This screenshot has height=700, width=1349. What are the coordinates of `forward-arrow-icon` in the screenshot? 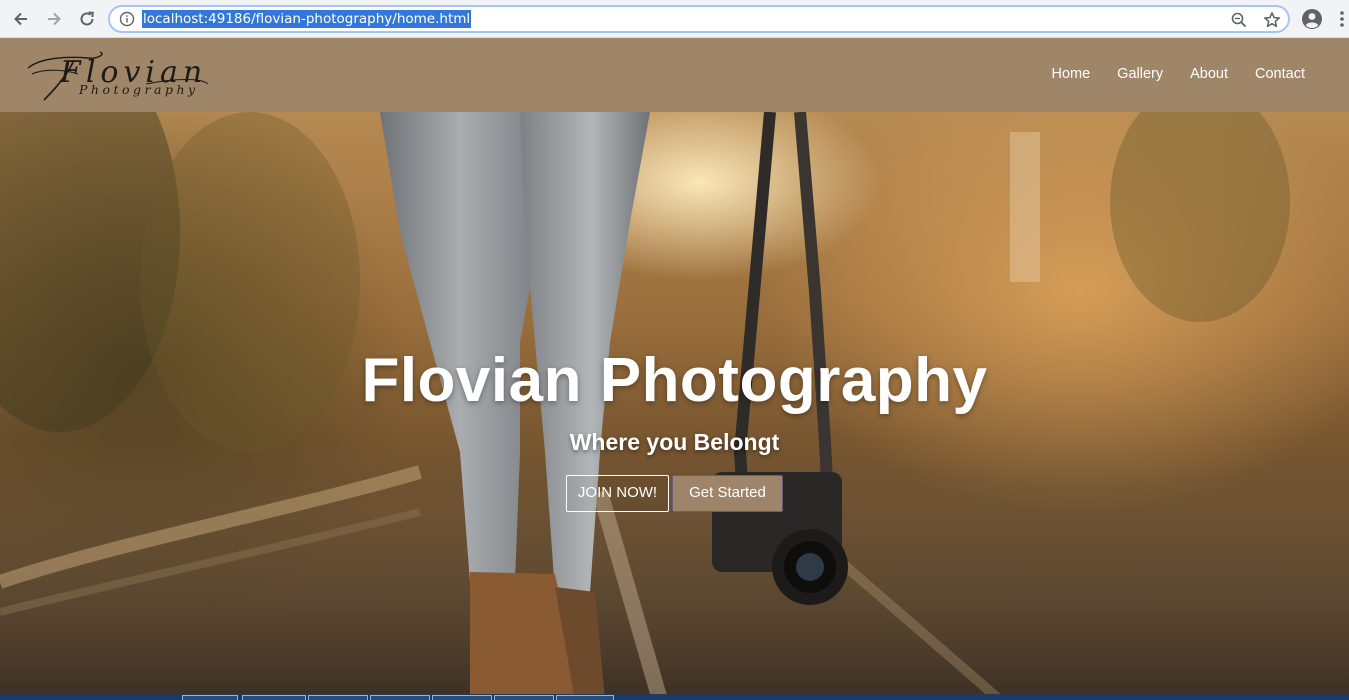 It's located at (54, 19).